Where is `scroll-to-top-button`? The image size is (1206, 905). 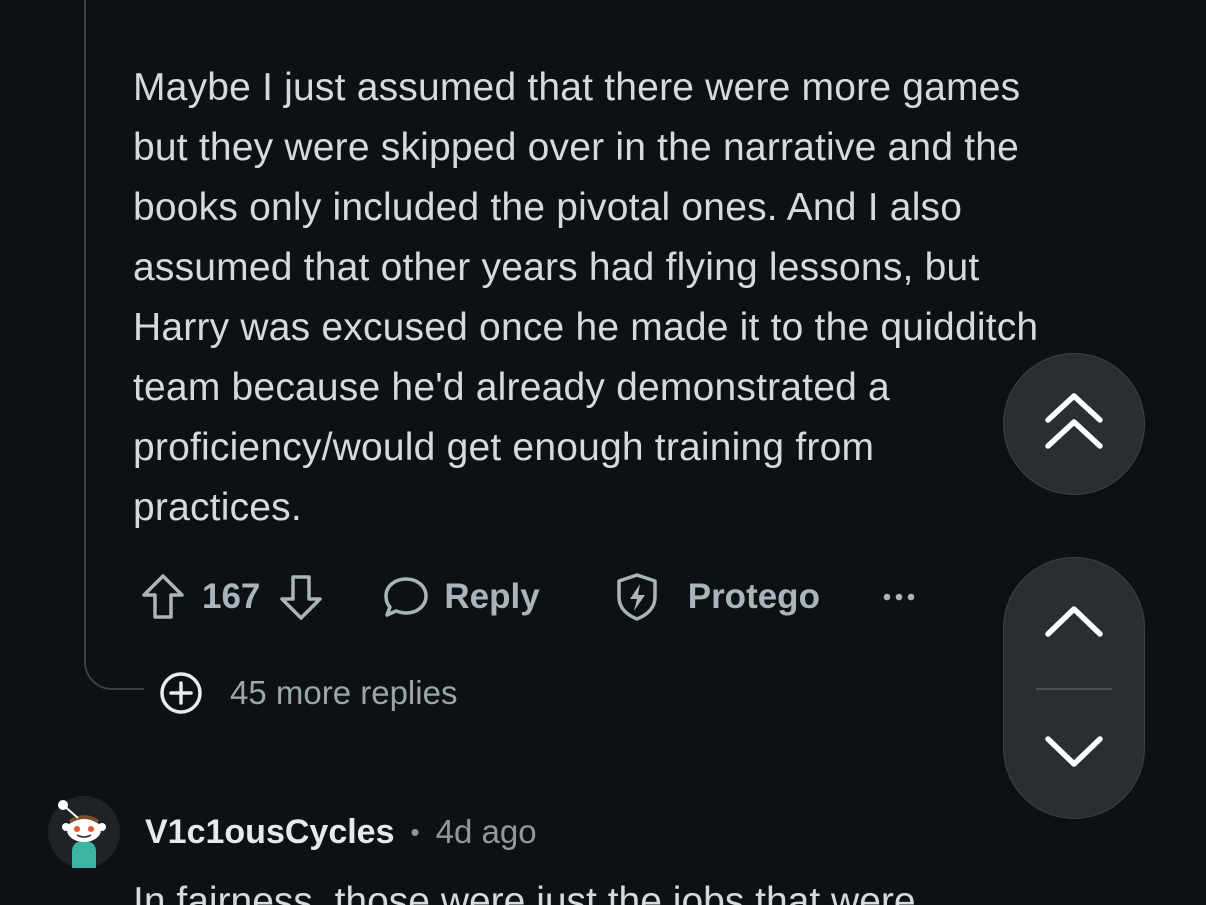
scroll-to-top-button is located at coordinates (1074, 424).